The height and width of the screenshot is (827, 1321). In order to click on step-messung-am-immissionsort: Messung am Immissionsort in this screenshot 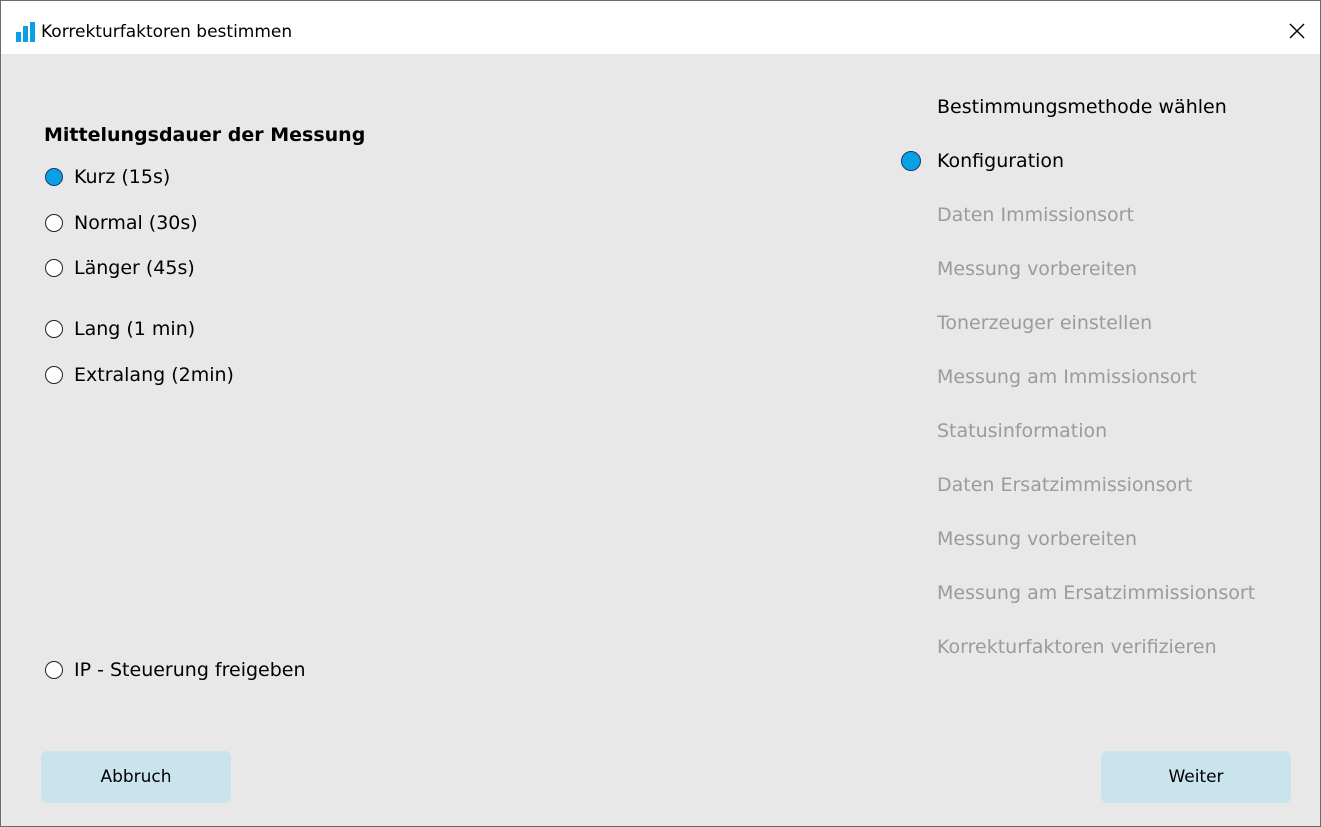, I will do `click(1067, 377)`.